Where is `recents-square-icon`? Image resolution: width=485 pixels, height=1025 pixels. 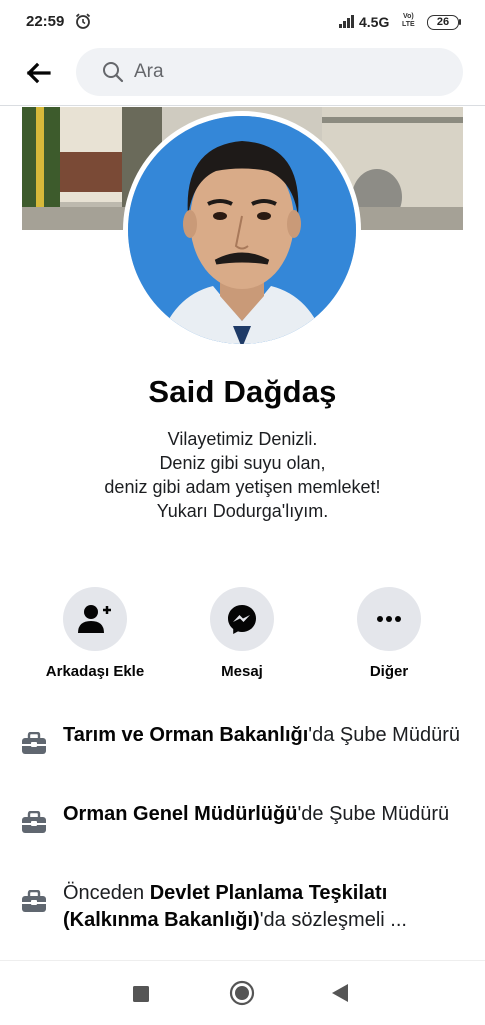 recents-square-icon is located at coordinates (141, 994).